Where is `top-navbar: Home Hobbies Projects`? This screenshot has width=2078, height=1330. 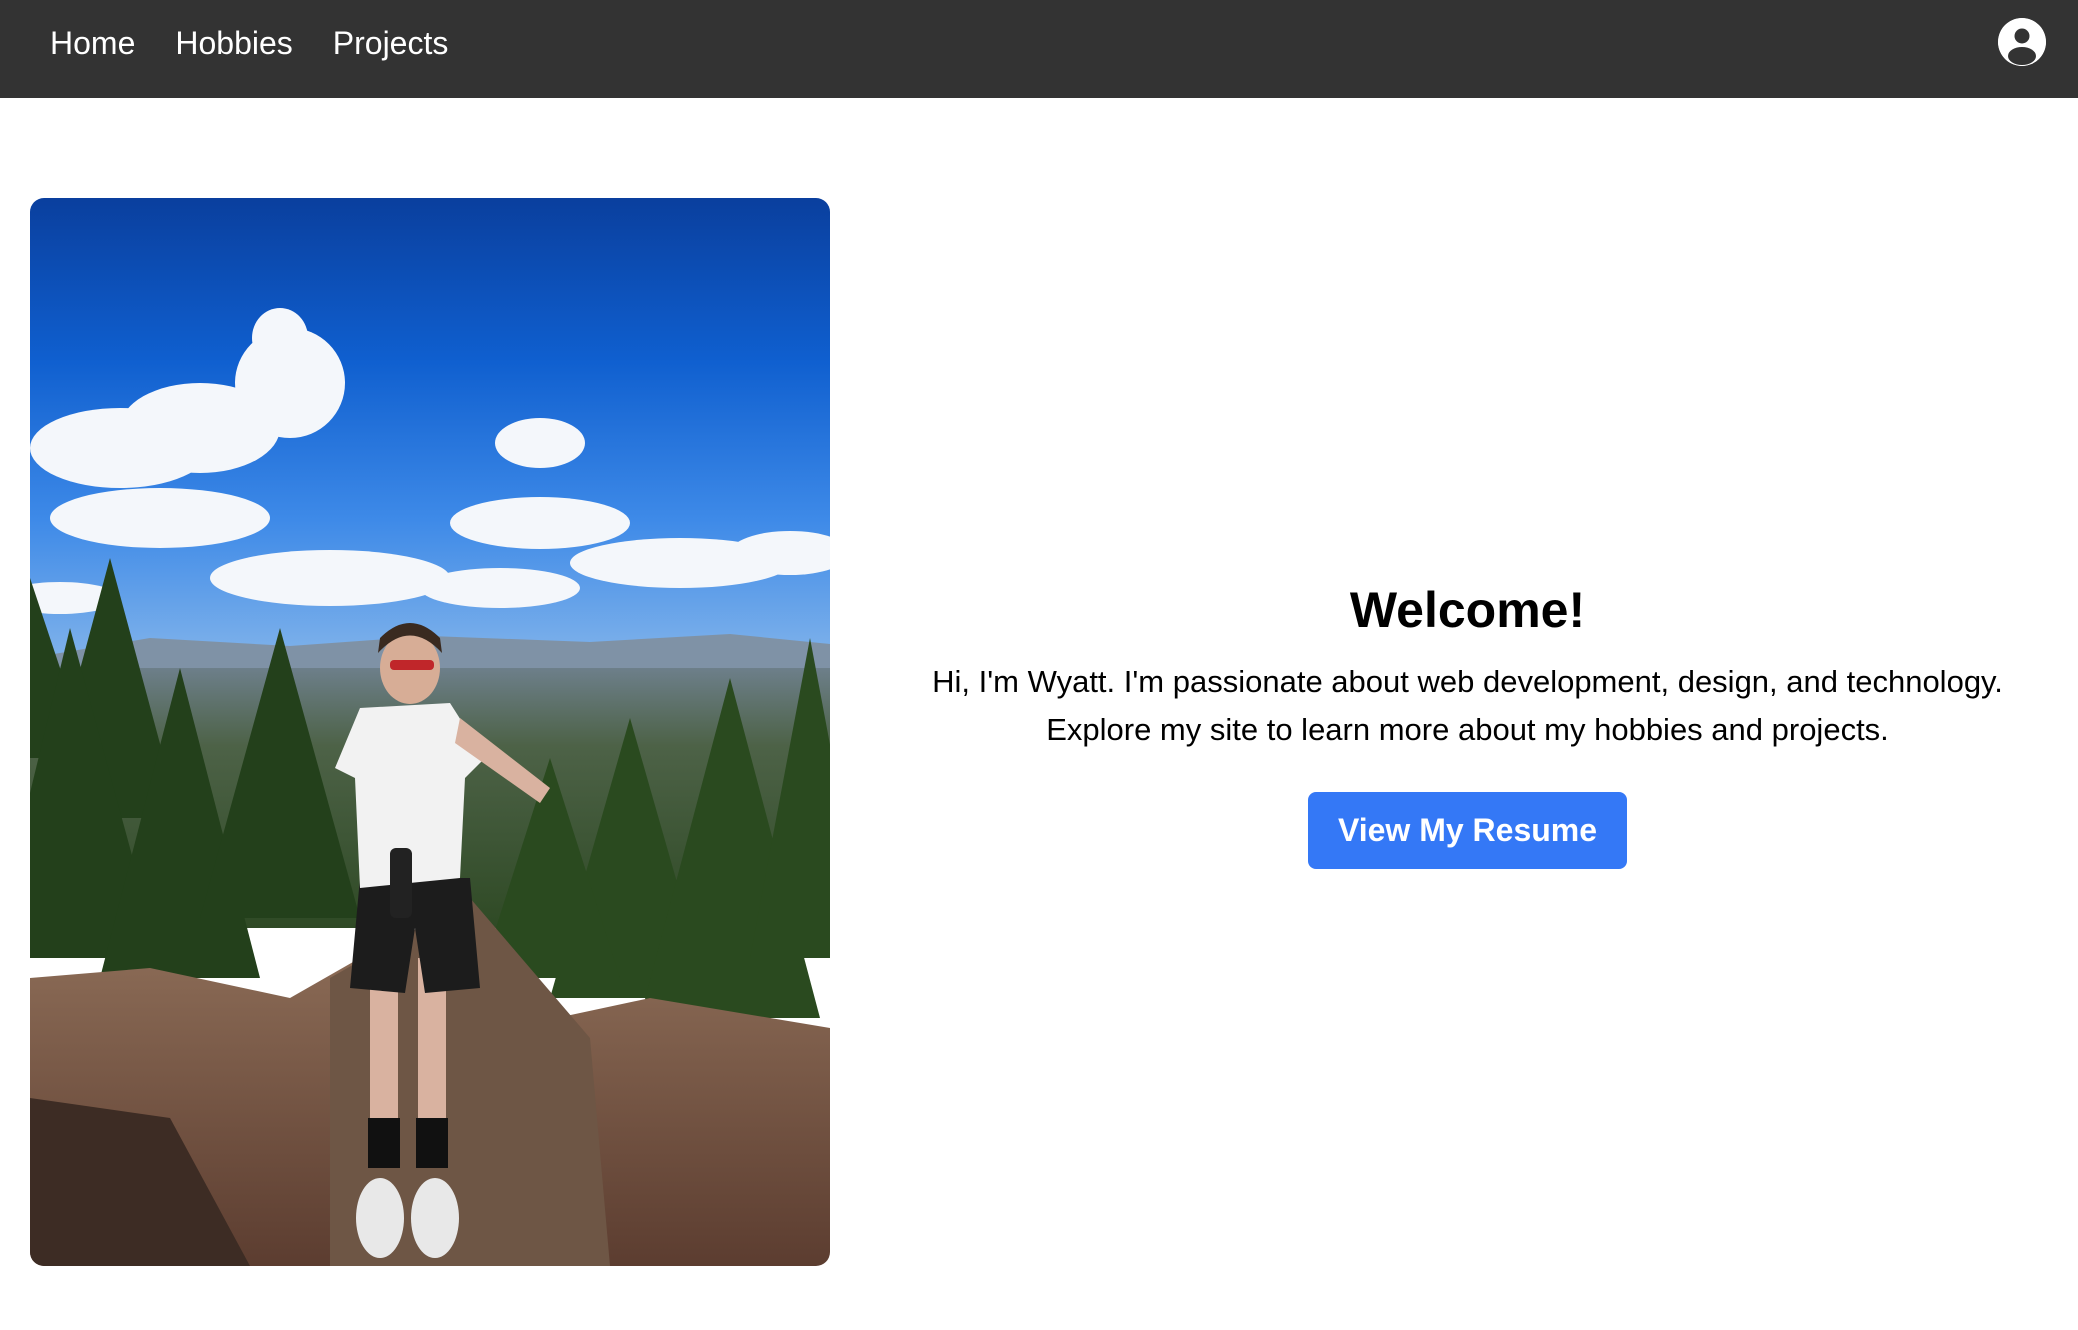
top-navbar: Home Hobbies Projects is located at coordinates (1039, 49).